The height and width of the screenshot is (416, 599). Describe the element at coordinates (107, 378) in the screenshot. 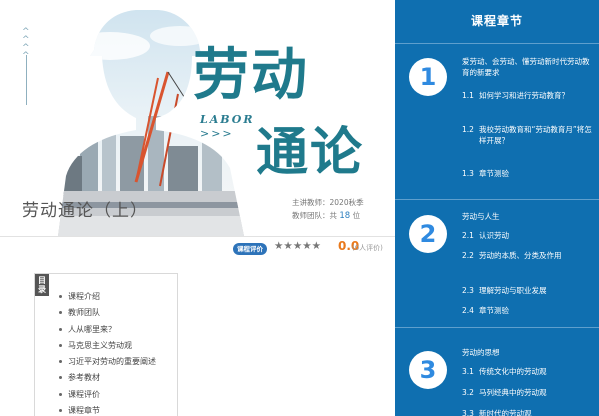

I see `toc-item-textbooks: 参考教材` at that location.